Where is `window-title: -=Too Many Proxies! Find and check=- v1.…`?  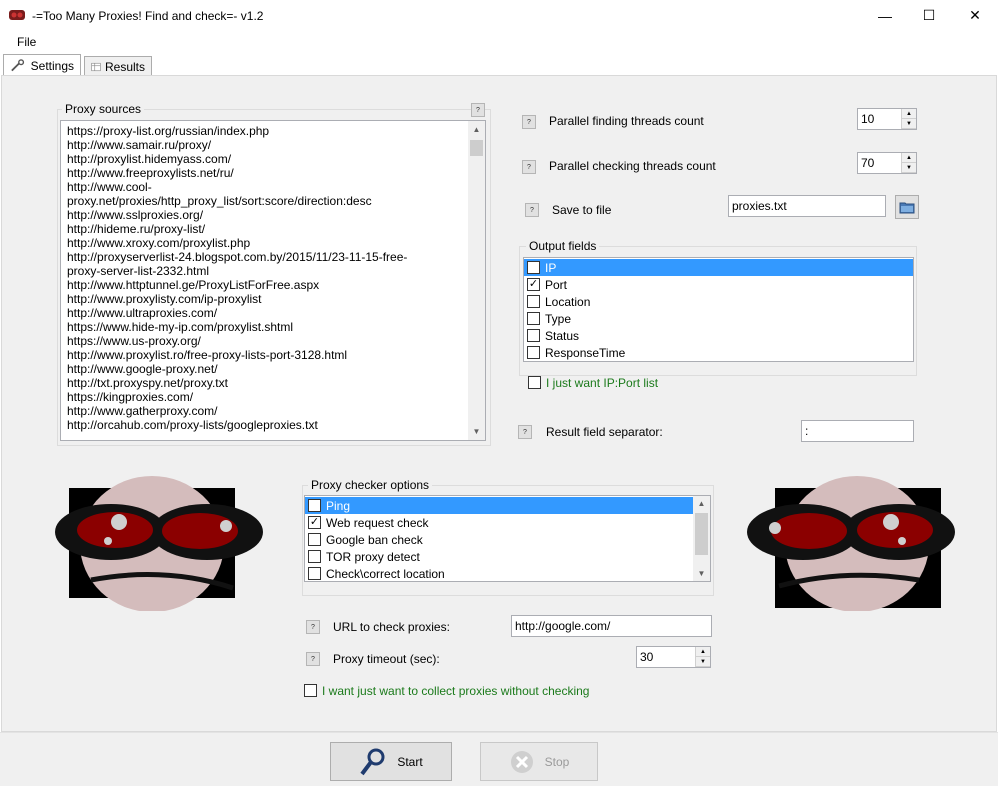 window-title: -=Too Many Proxies! Find and check=- v1.… is located at coordinates (148, 16).